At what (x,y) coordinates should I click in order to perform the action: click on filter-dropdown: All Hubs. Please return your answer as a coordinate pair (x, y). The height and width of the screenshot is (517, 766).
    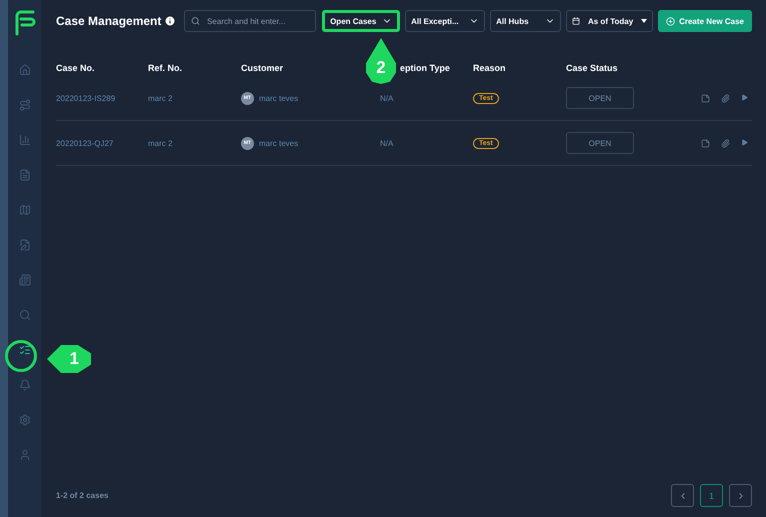
    Looking at the image, I should click on (526, 21).